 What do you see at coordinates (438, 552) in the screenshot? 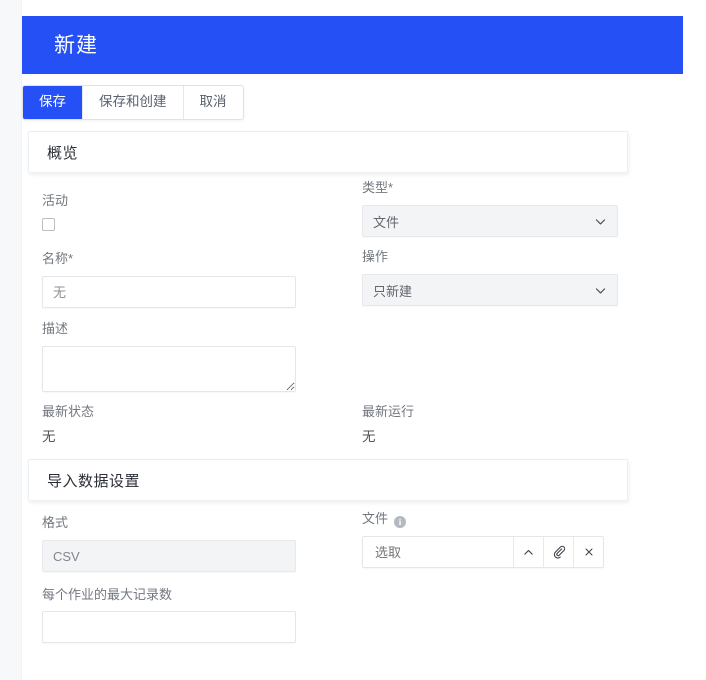
I see `file-name-input` at bounding box center [438, 552].